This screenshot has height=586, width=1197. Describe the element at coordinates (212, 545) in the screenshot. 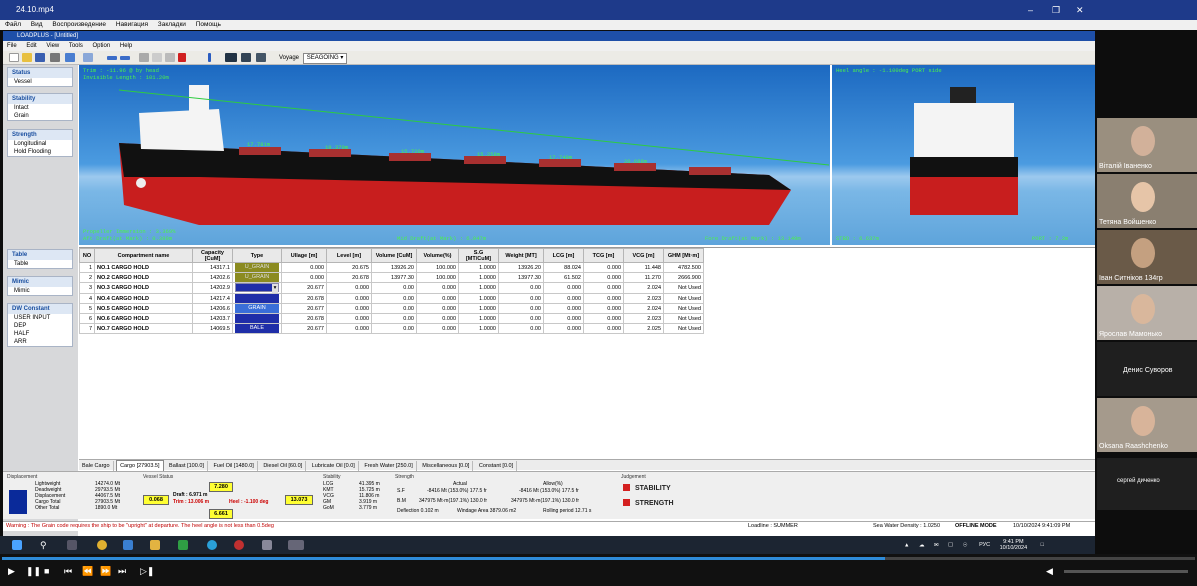

I see `telegram-icon` at that location.